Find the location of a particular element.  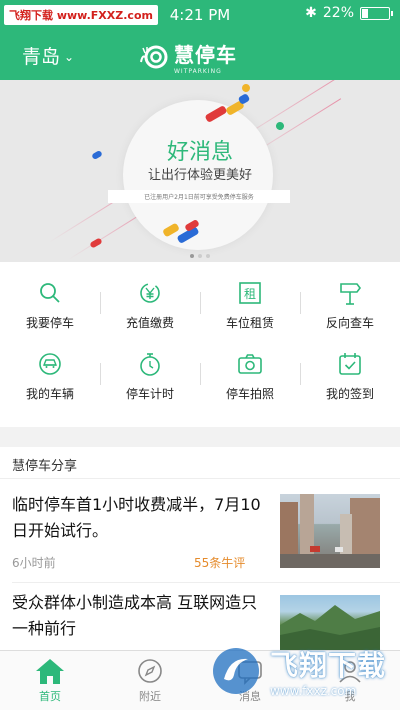

banner-pager is located at coordinates (200, 256).